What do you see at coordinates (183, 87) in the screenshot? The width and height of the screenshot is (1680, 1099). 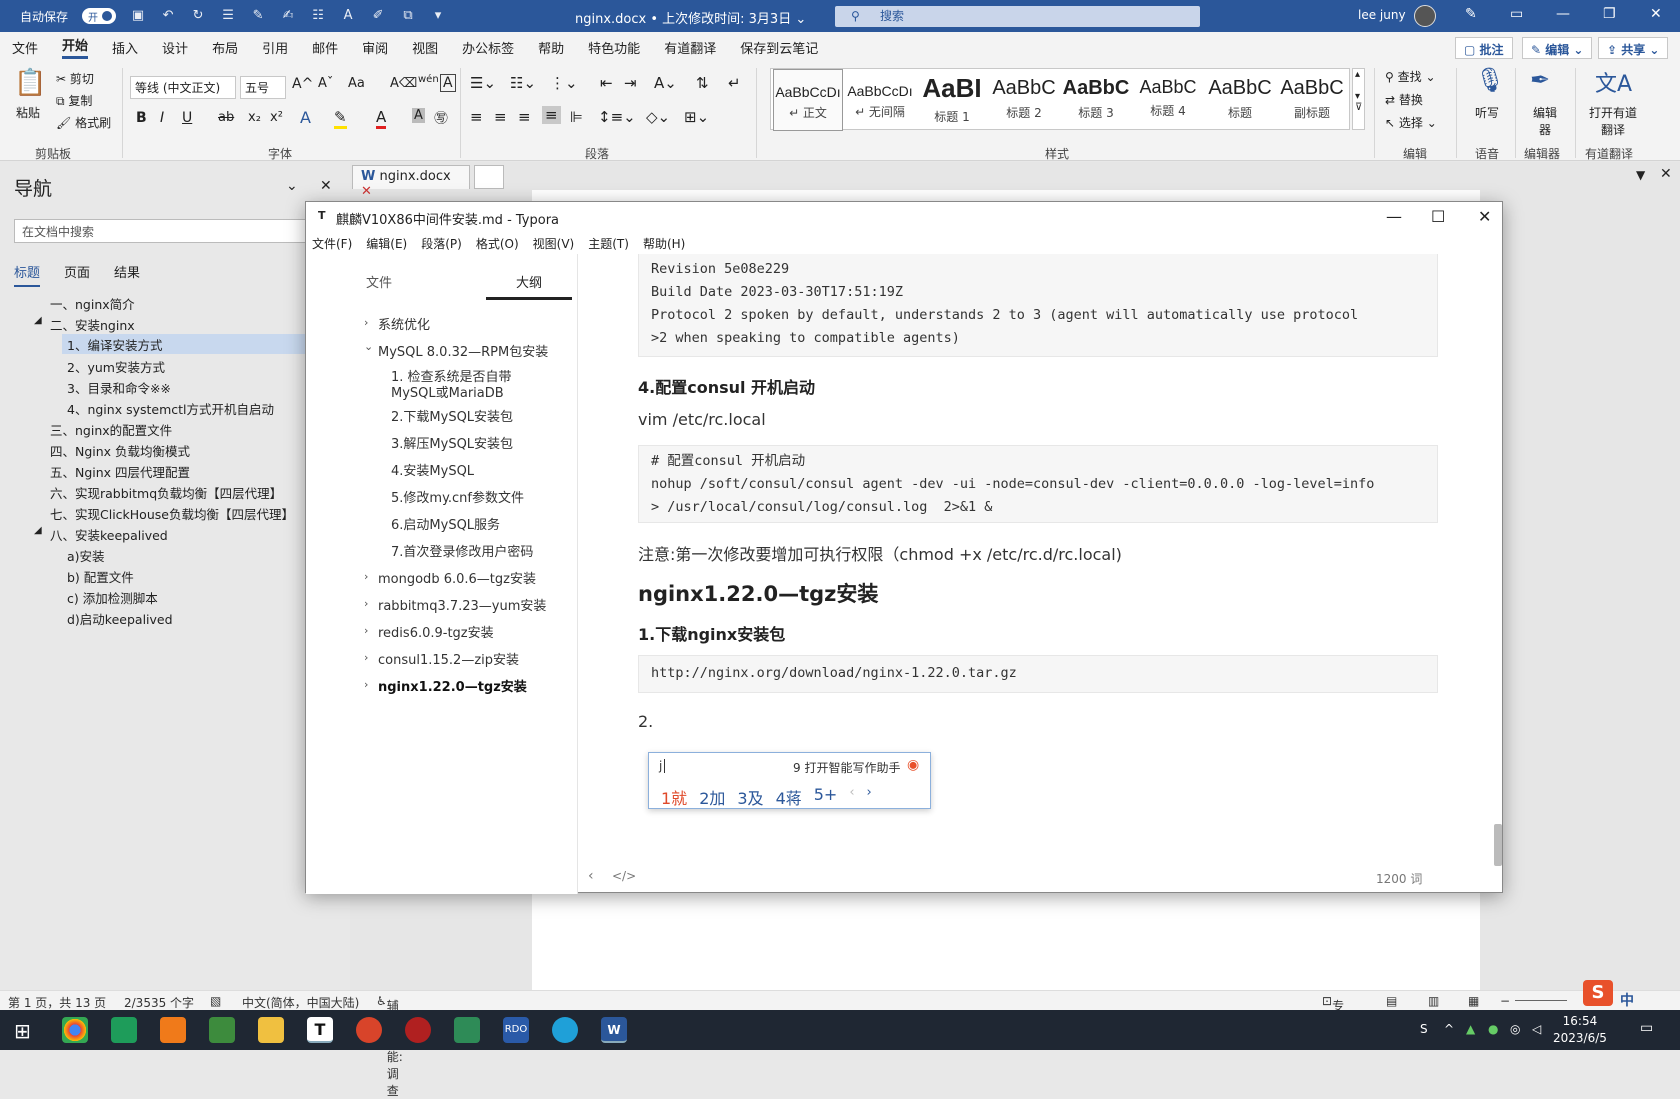 I see `font-family-select: 等线 (中文正文)` at bounding box center [183, 87].